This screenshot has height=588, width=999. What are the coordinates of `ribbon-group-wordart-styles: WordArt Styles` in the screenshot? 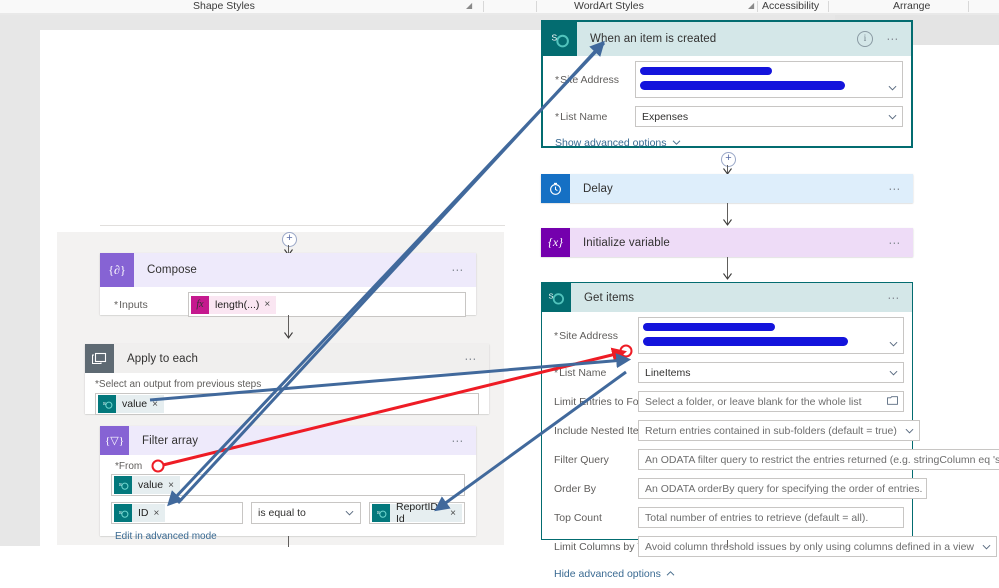 It's located at (609, 6).